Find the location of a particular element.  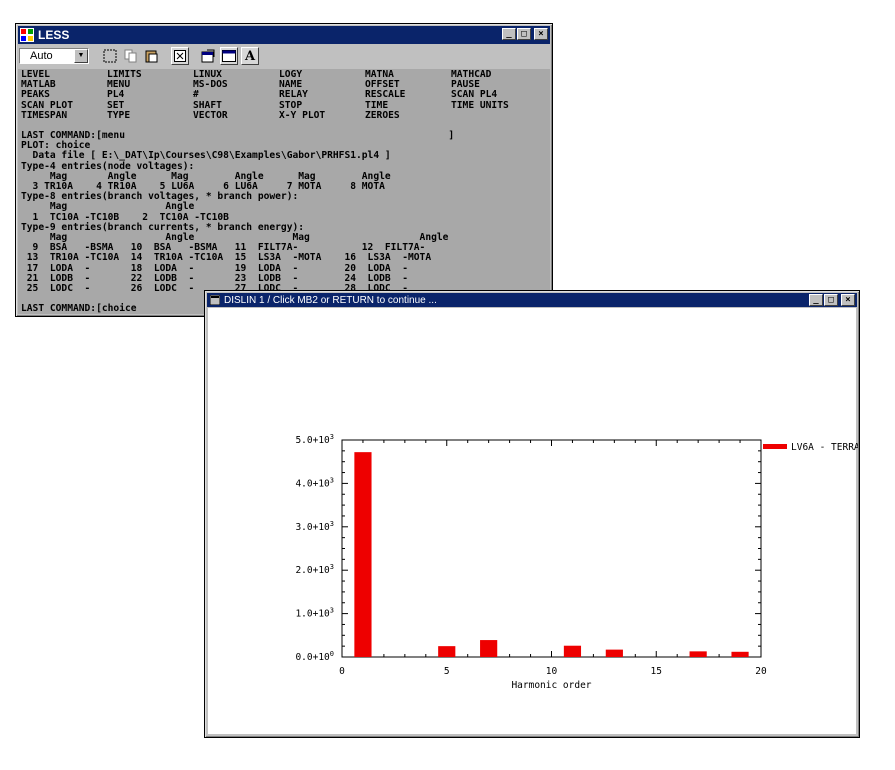

copy-tool-button is located at coordinates (131, 56).